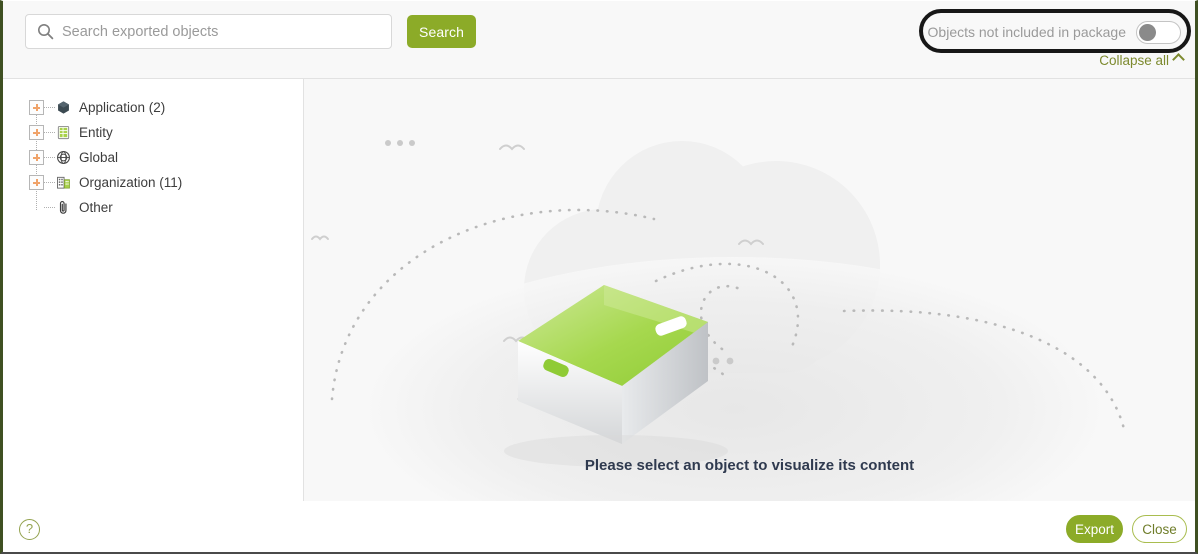 The width and height of the screenshot is (1198, 554). I want to click on collapse-all-label: Collapse all, so click(1134, 60).